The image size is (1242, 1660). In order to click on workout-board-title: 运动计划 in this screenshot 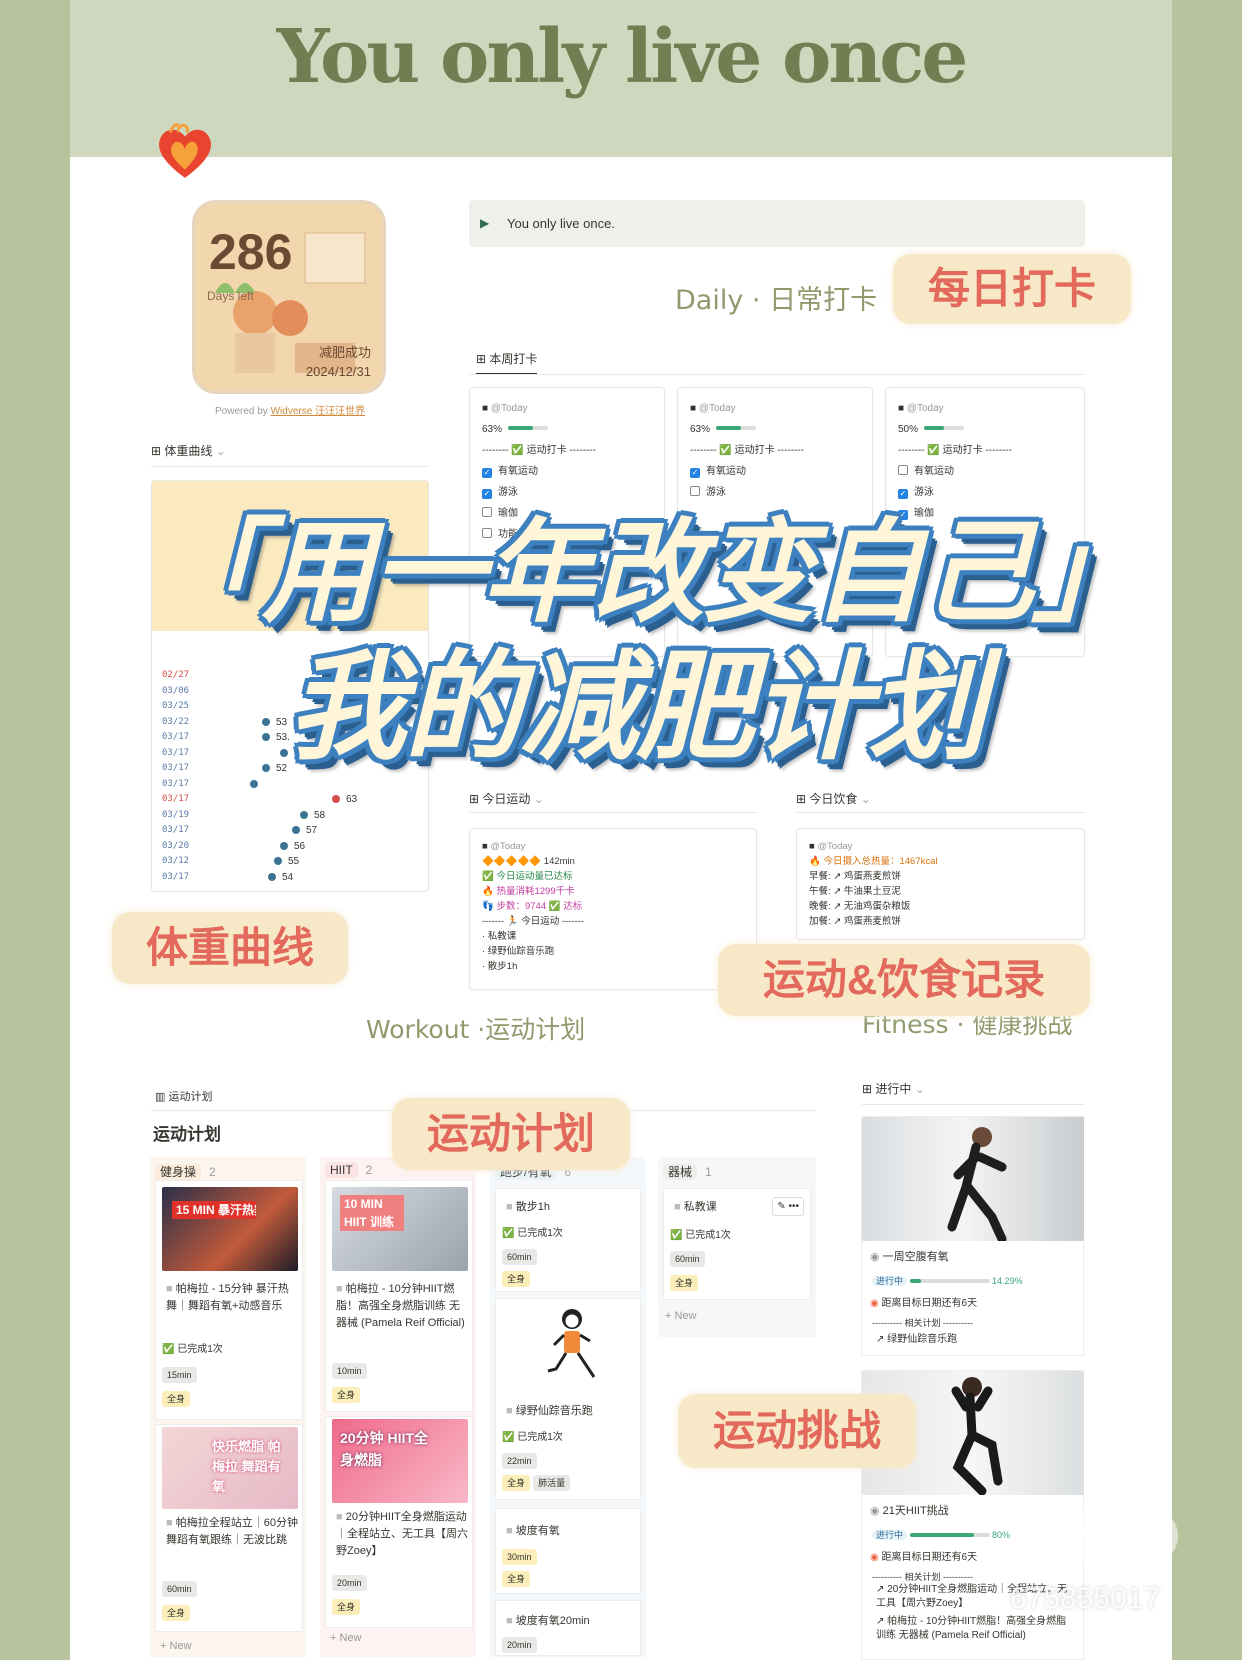, I will do `click(187, 1134)`.